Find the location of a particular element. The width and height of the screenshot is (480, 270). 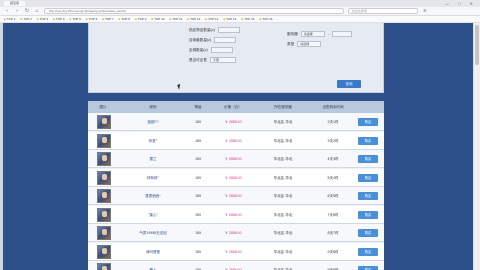

server-range-input is located at coordinates (341, 34).